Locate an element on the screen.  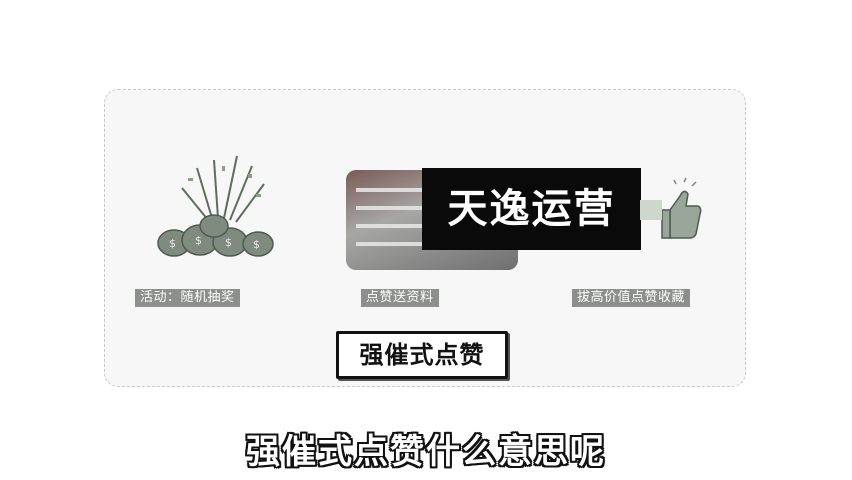
brand-logo: 天逸运营 is located at coordinates (531, 209).